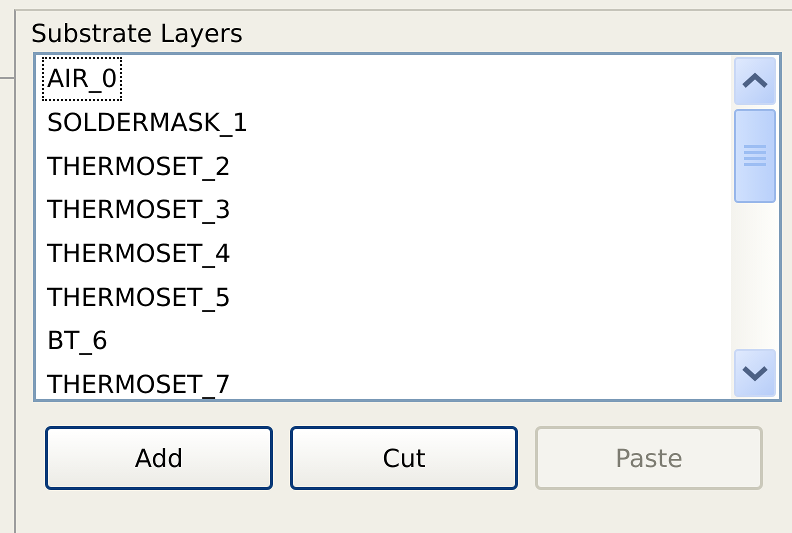 The width and height of the screenshot is (792, 533). What do you see at coordinates (139, 380) in the screenshot?
I see `list-item: THERMOSET_7` at bounding box center [139, 380].